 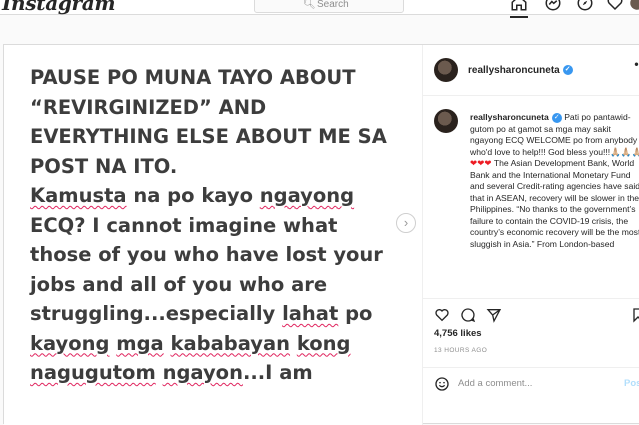 I want to click on comment-bar: Add a comment... Post, so click(x=530, y=390).